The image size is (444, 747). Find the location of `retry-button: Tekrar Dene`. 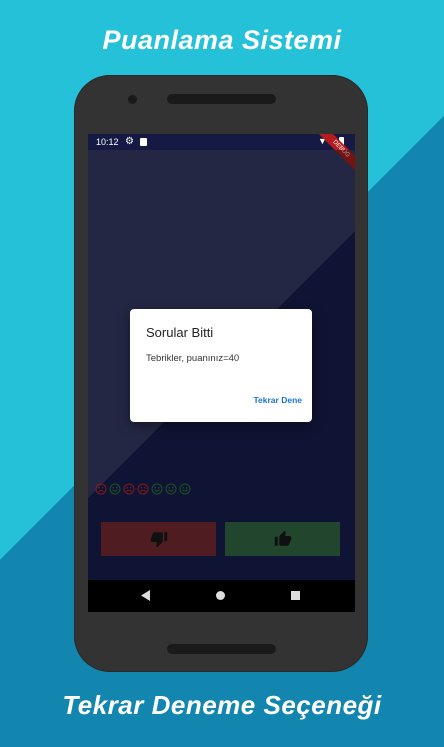

retry-button: Tekrar Dene is located at coordinates (277, 400).